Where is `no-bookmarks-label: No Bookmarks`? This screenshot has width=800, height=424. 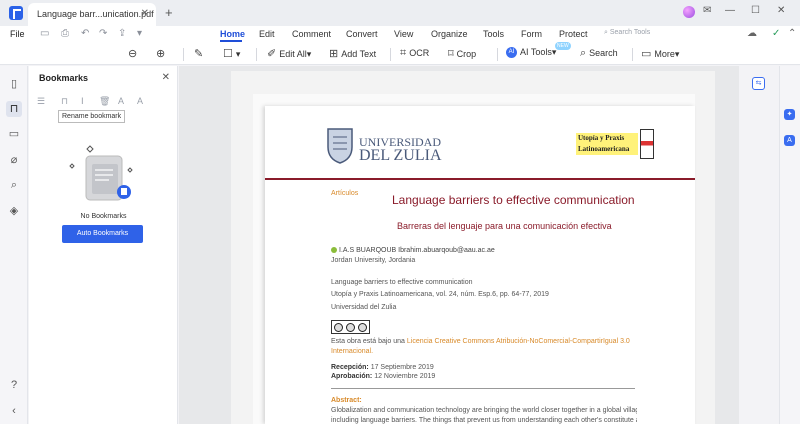 no-bookmarks-label: No Bookmarks is located at coordinates (103, 216).